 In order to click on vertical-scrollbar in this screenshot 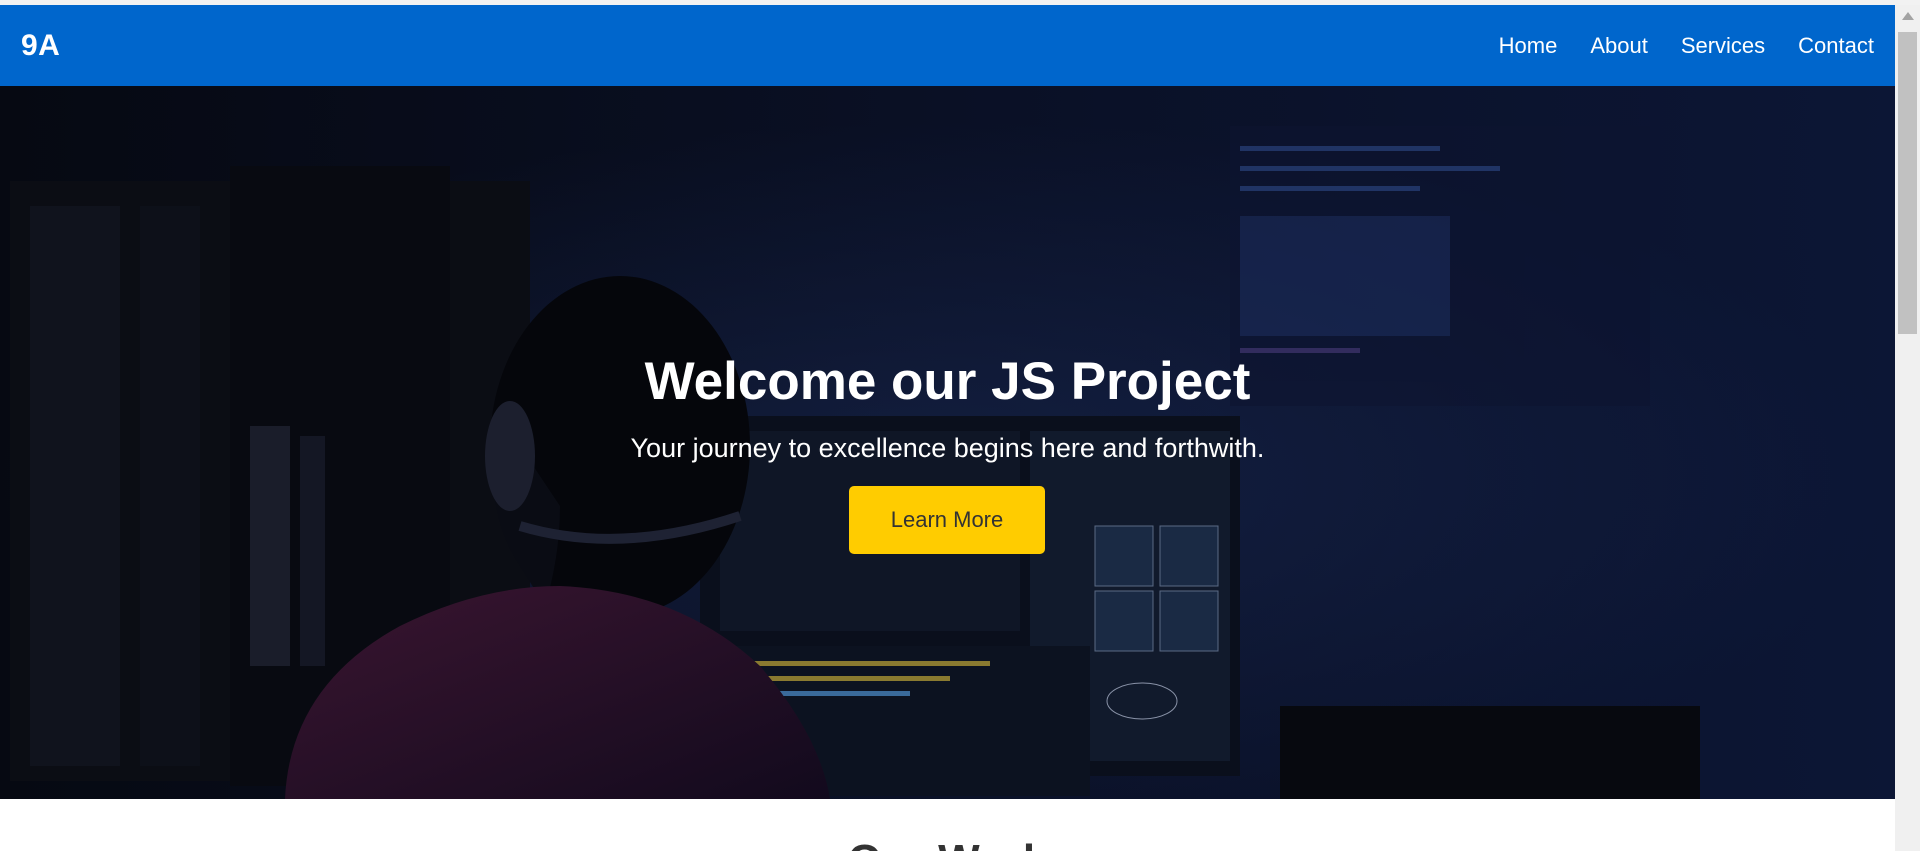, I will do `click(1907, 428)`.